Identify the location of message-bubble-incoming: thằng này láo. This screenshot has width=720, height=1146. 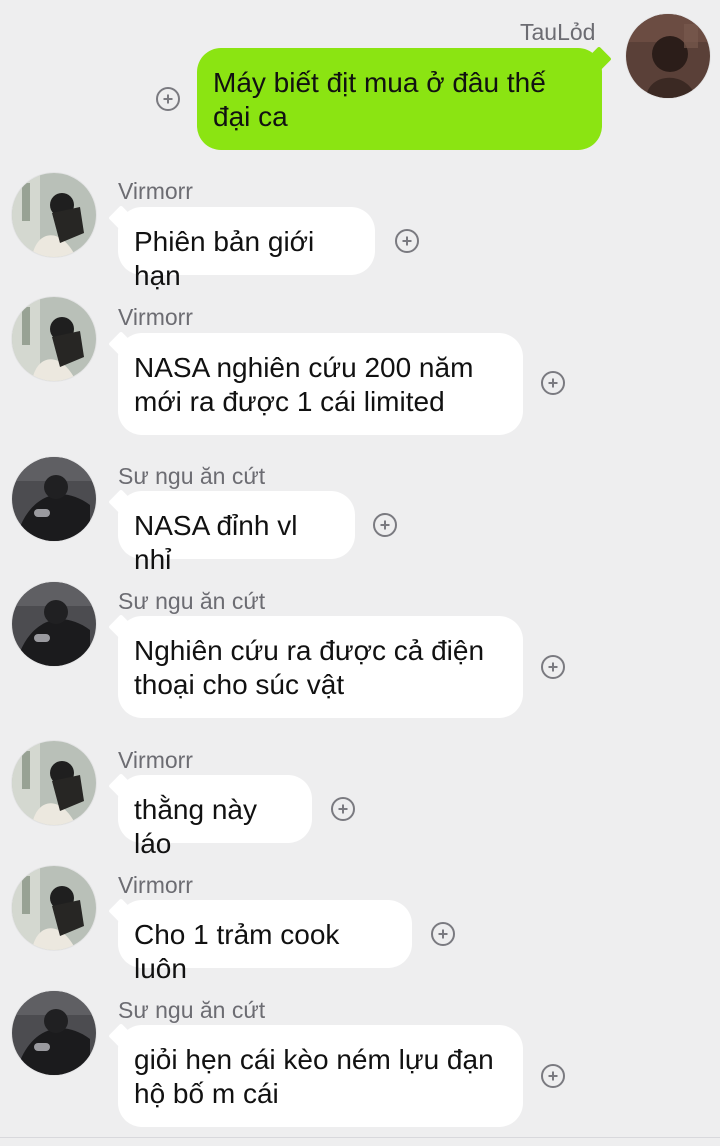
(215, 817).